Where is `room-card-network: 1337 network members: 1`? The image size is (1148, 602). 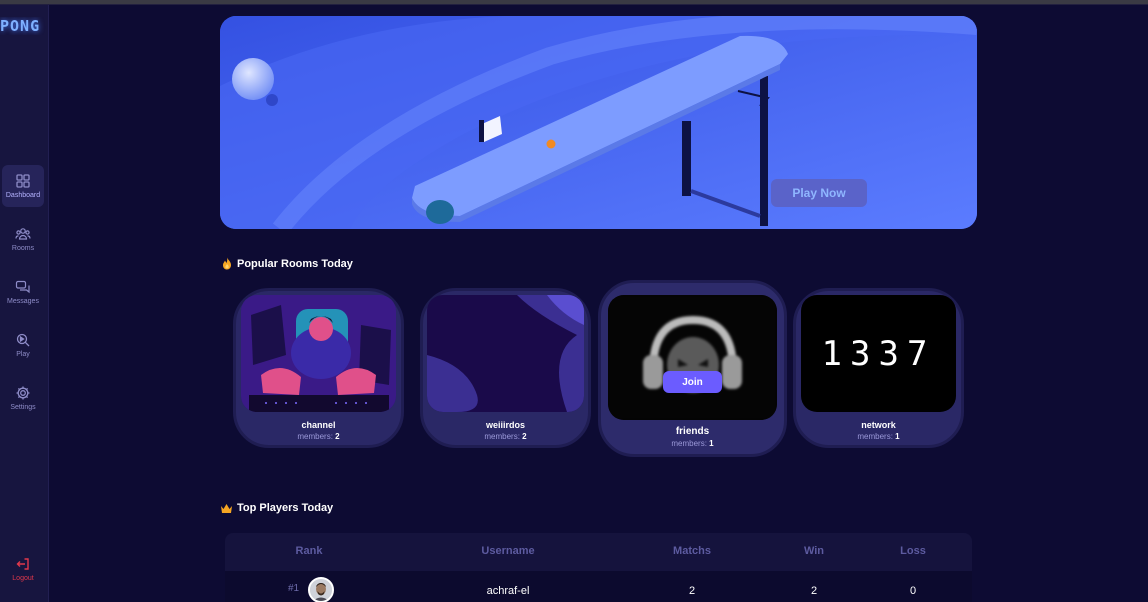
room-card-network: 1337 network members: 1 is located at coordinates (878, 368).